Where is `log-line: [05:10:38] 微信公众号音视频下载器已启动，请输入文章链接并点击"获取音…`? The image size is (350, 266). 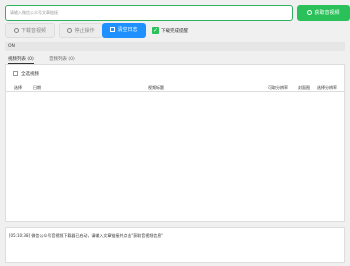
log-line: [05:10:38] 微信公众号音视频下载器已启动，请输入文章链接并点击"获取音… is located at coordinates (86, 235).